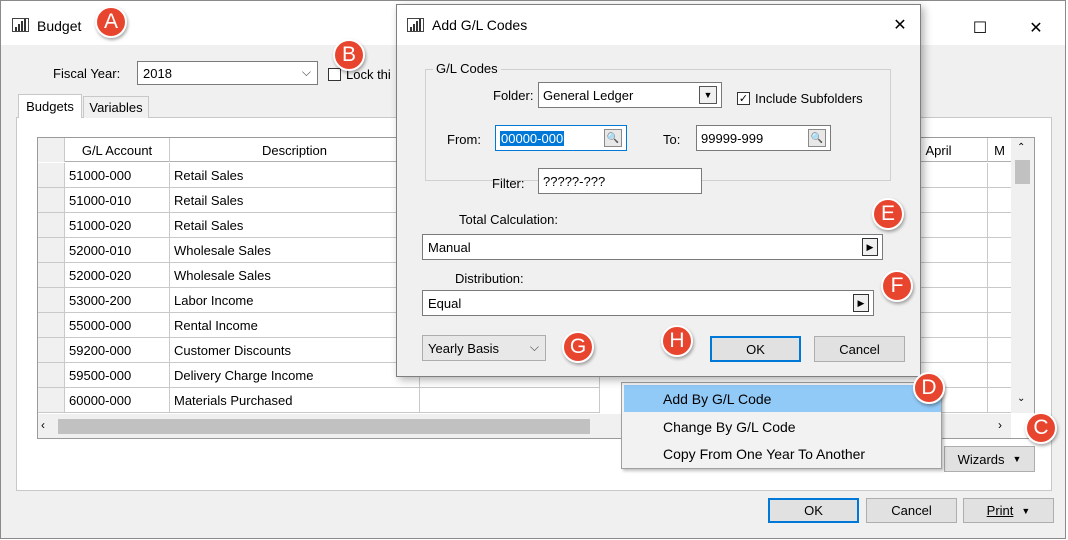 The height and width of the screenshot is (540, 1068). What do you see at coordinates (782, 453) in the screenshot?
I see `menu-item-copy-year: Copy From One Year To Another` at bounding box center [782, 453].